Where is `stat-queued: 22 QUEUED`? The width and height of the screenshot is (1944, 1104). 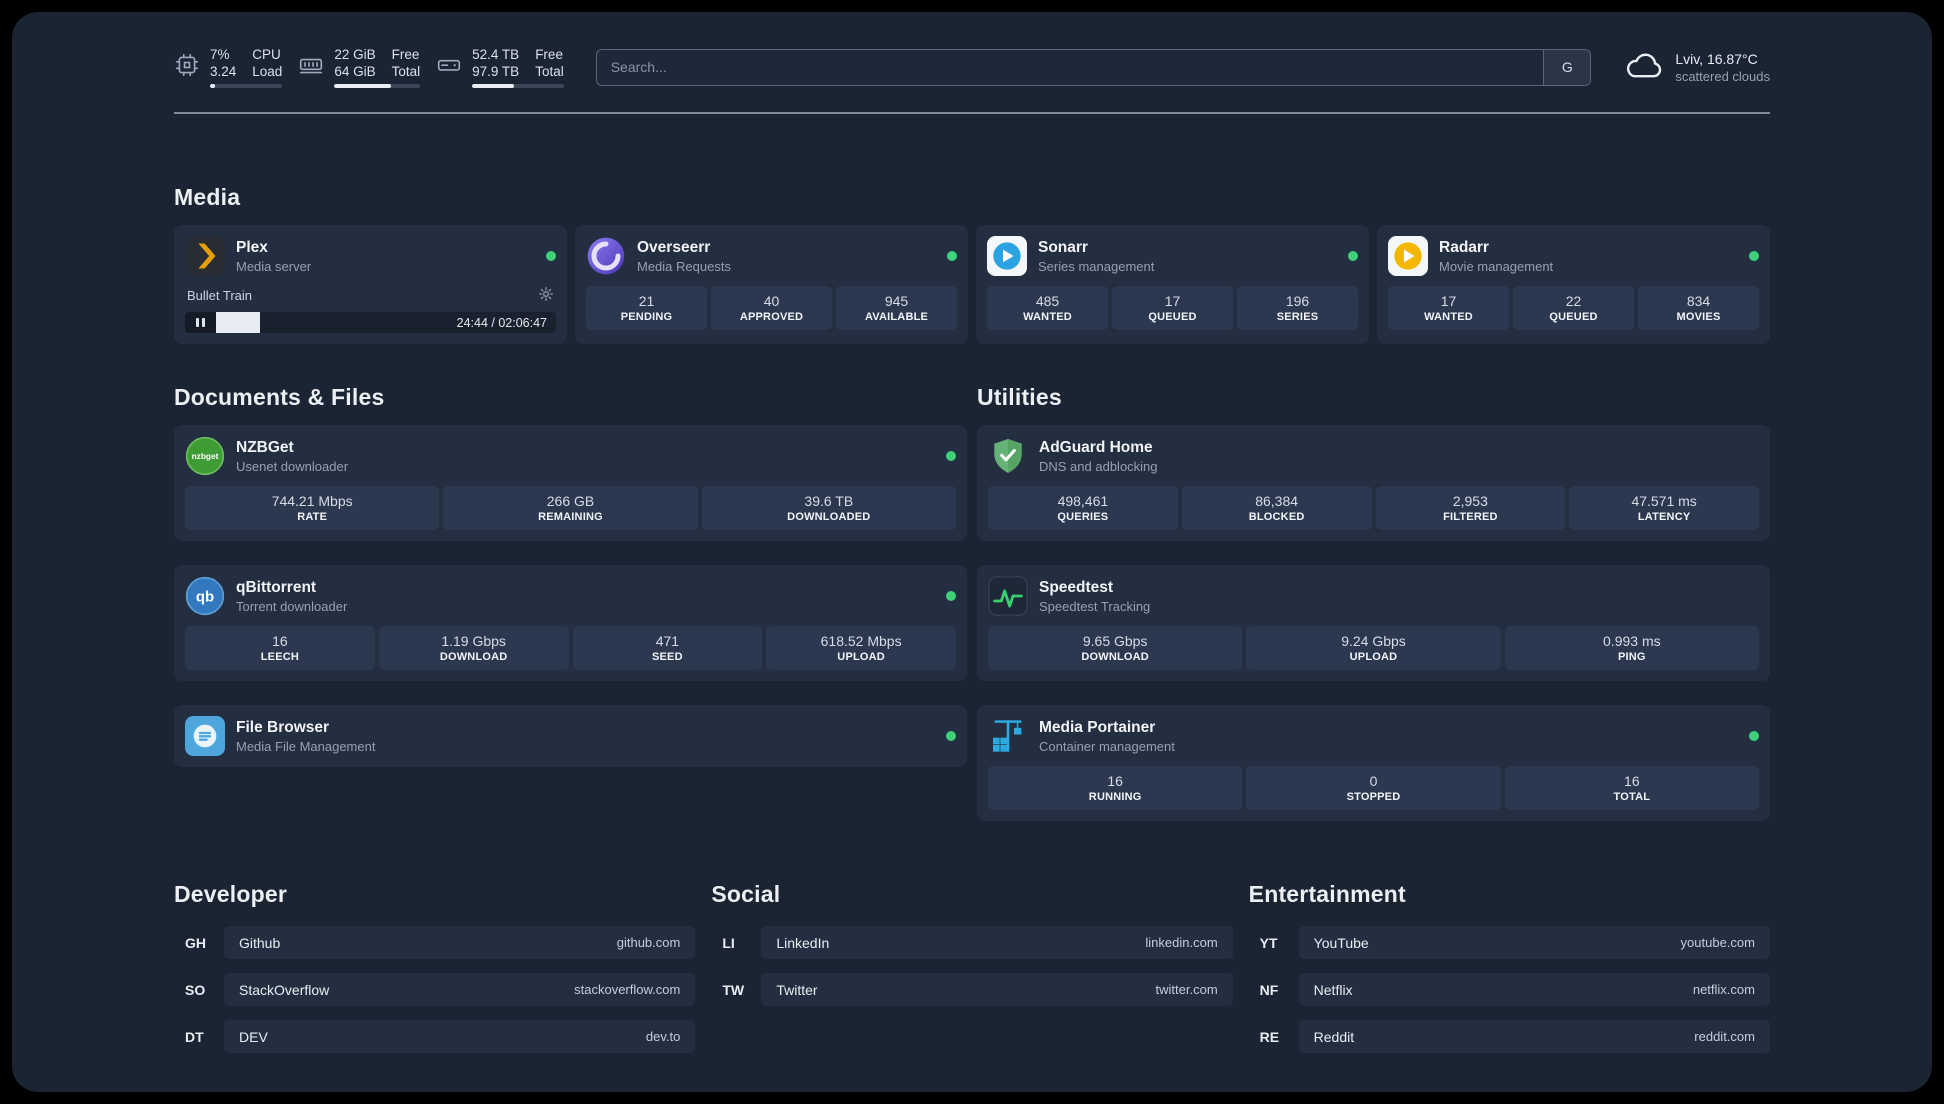
stat-queued: 22 QUEUED is located at coordinates (1573, 308).